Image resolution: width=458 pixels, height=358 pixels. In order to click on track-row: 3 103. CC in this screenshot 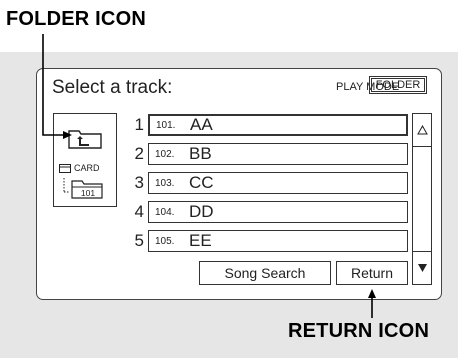, I will do `click(265, 183)`.